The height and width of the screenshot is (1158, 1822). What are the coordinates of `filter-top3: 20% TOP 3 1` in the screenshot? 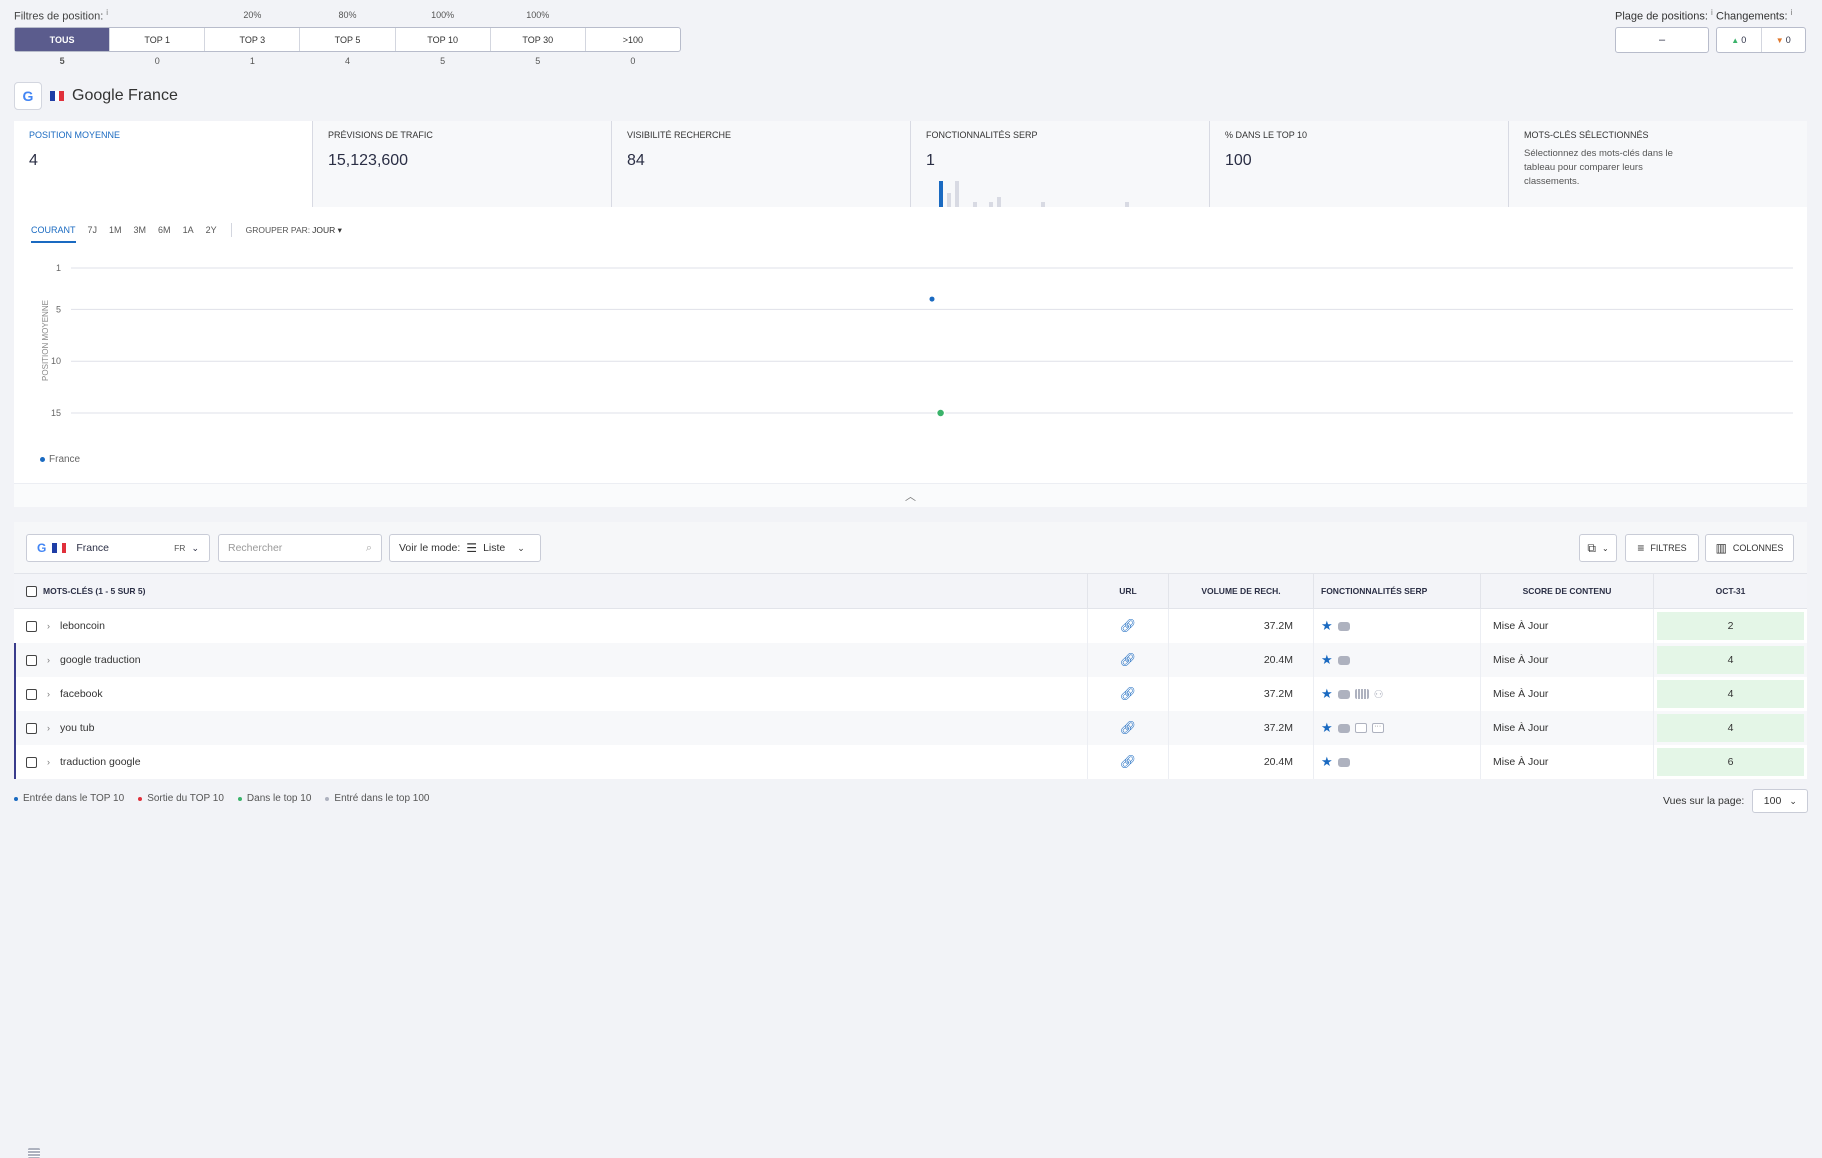 It's located at (253, 38).